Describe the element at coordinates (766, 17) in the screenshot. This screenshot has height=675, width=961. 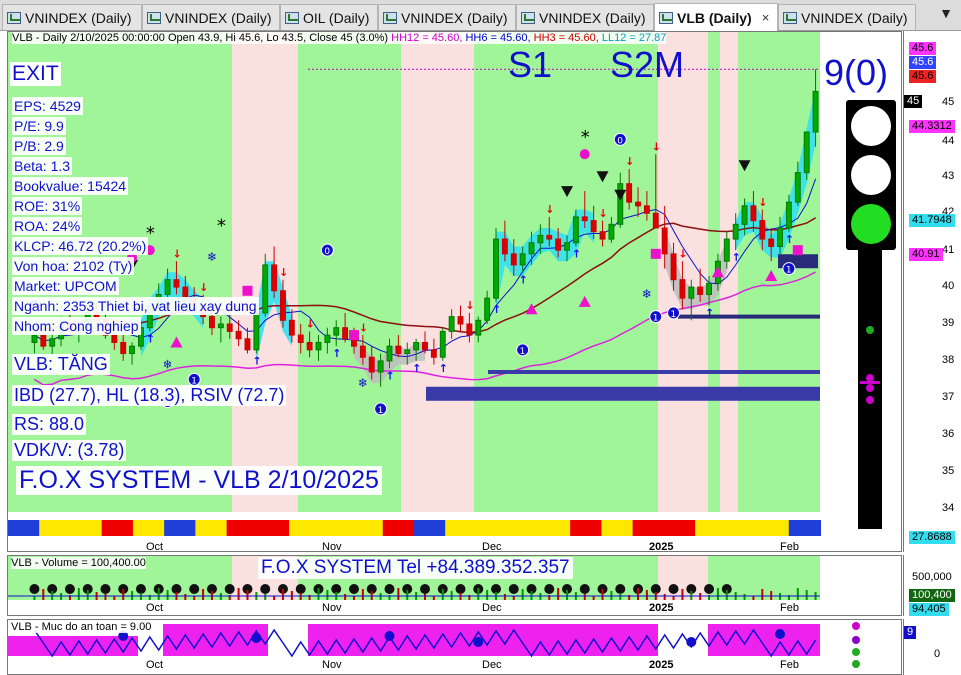
I see `close-icon: ×` at that location.